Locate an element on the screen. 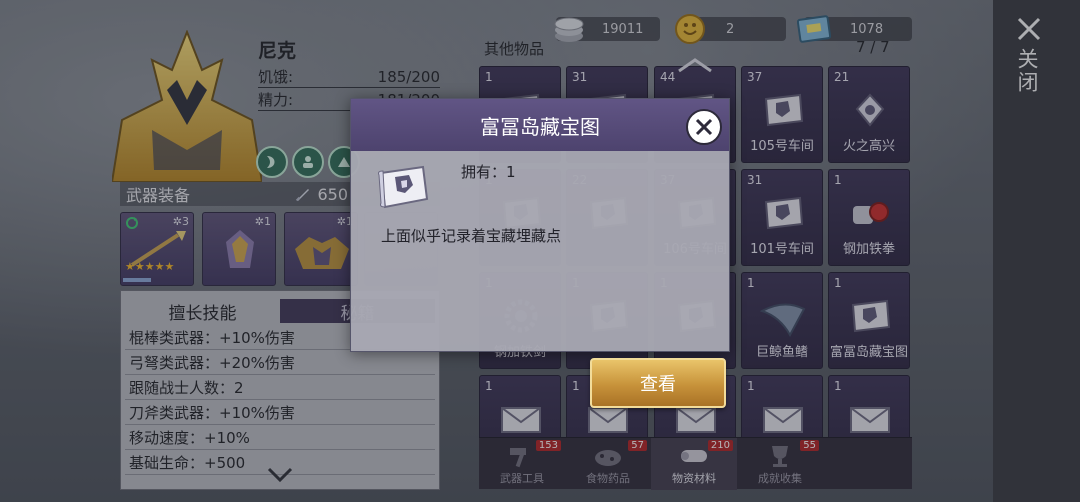 This screenshot has height=502, width=1080. close-icon is located at coordinates (704, 127).